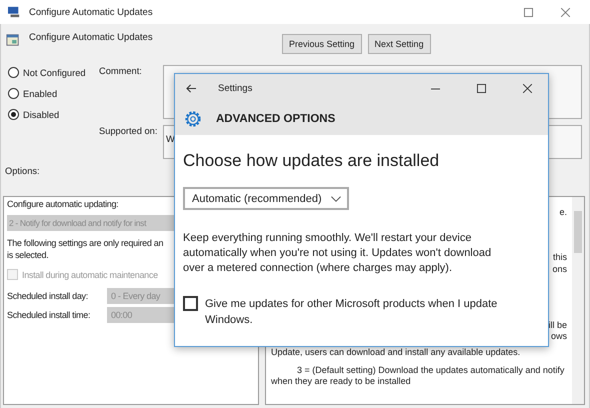  I want to click on radio-label: Enabled, so click(40, 93).